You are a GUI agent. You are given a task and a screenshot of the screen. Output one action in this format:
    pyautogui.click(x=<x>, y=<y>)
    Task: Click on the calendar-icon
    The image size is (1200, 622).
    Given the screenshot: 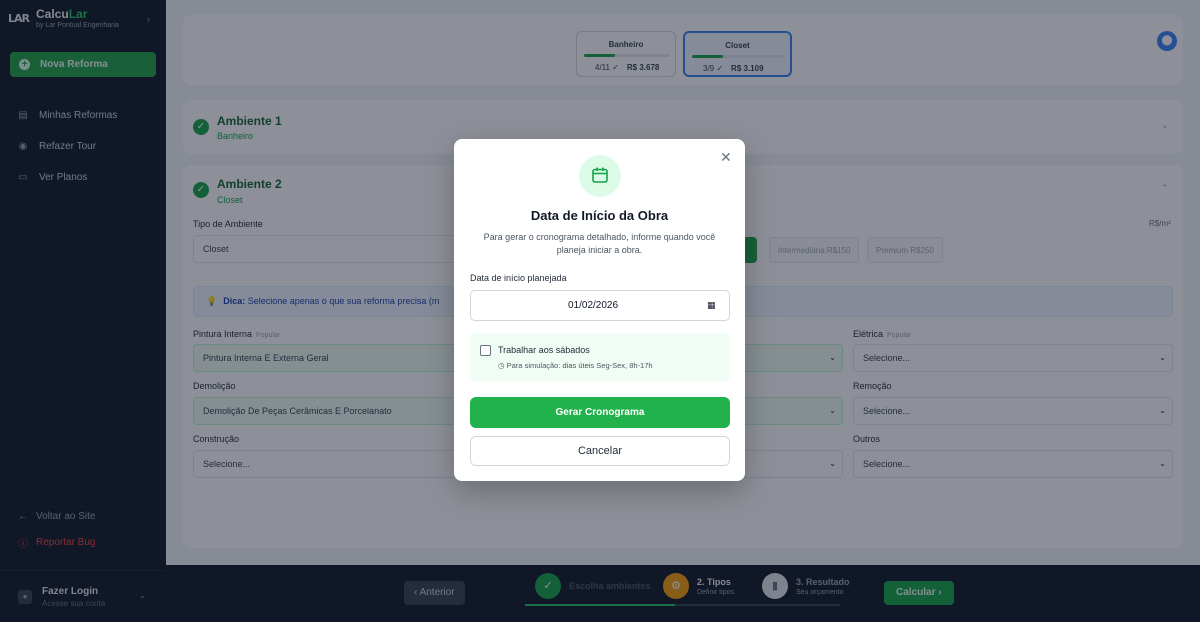 What is the action you would take?
    pyautogui.click(x=600, y=176)
    